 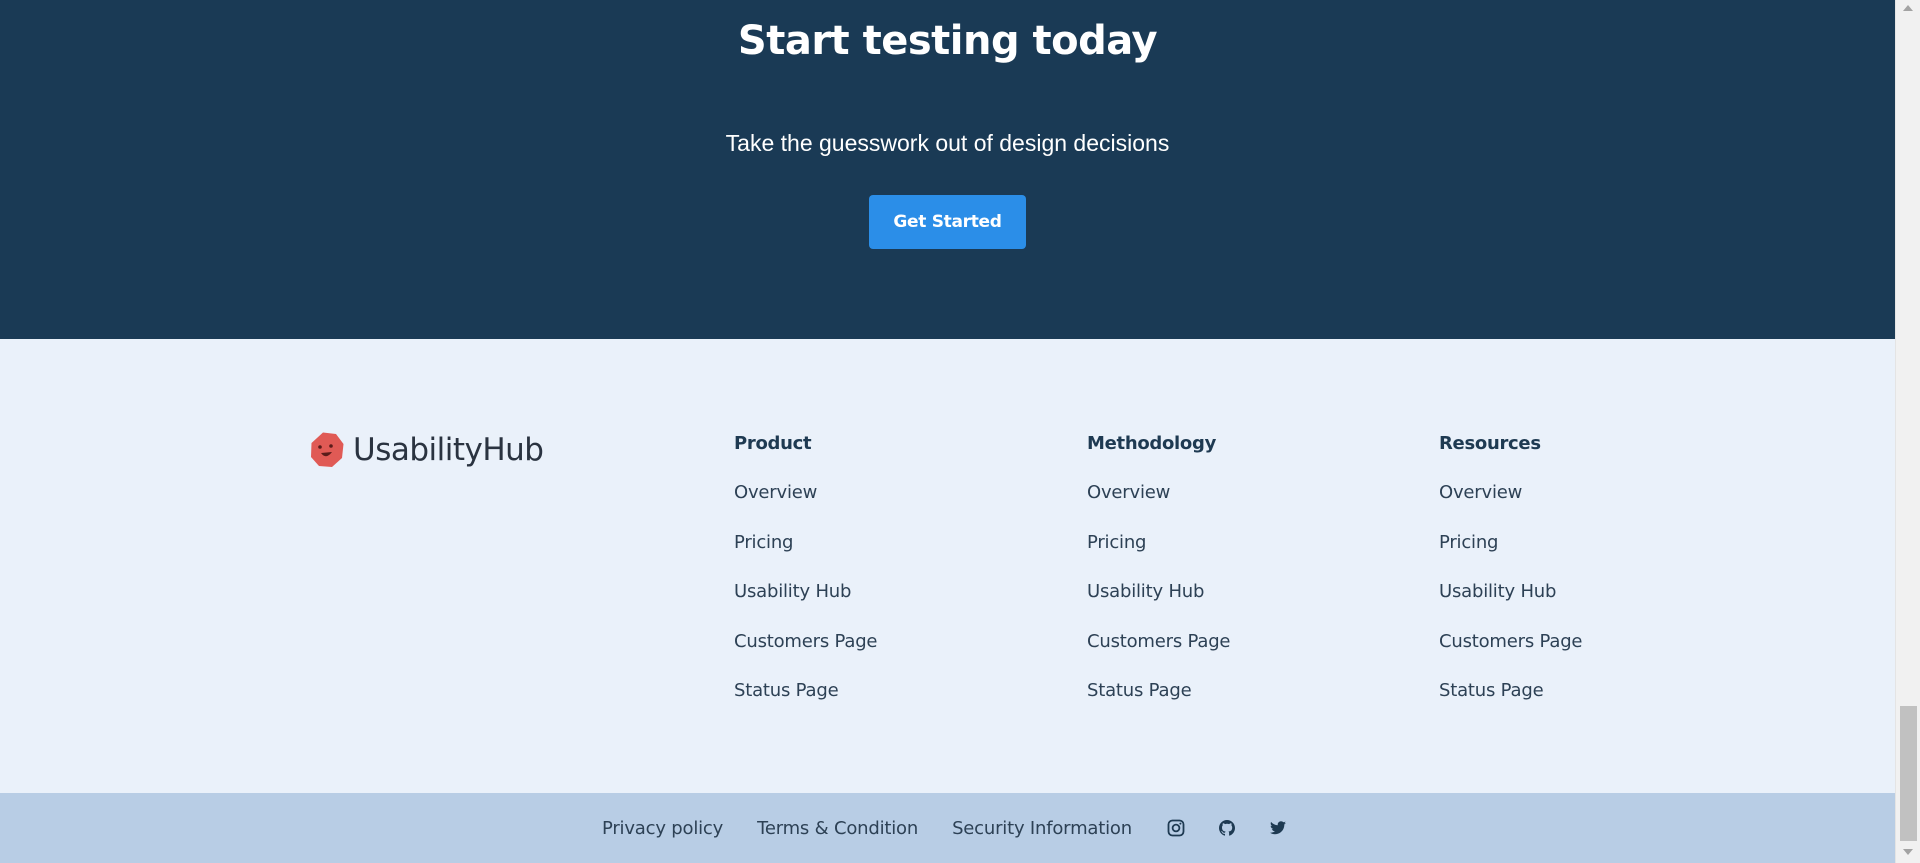 What do you see at coordinates (773, 443) in the screenshot?
I see `column-heading: Product` at bounding box center [773, 443].